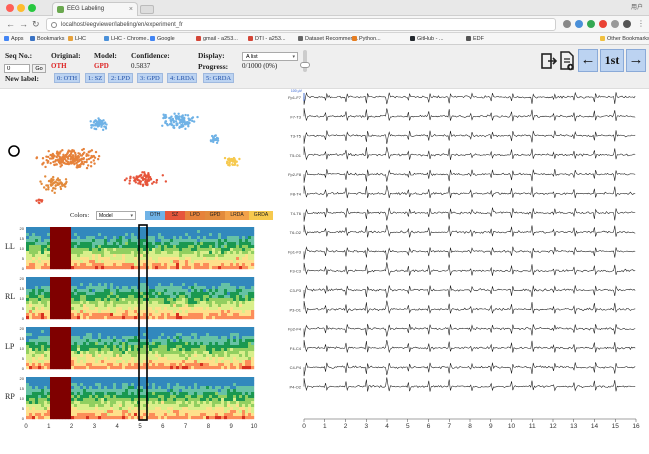 The width and height of the screenshot is (649, 454). Describe the element at coordinates (162, 39) in the screenshot. I see `bookmark-item: Google` at that location.